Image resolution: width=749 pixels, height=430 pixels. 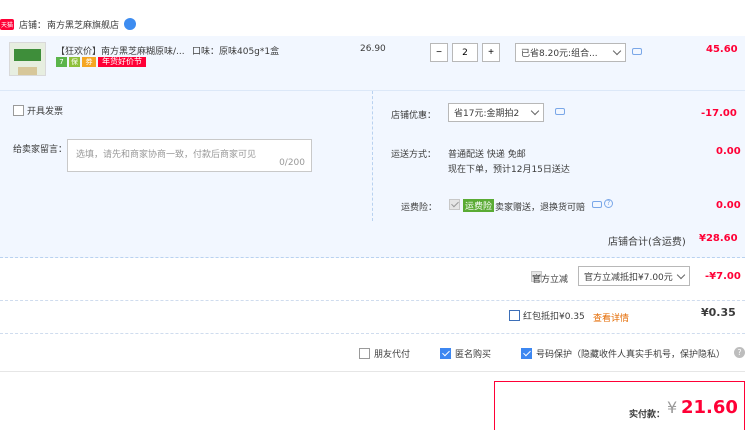 I want to click on number-protection-option: 号码保护（隐藏收件人真实手机号，保护隐私）, so click(x=623, y=353).